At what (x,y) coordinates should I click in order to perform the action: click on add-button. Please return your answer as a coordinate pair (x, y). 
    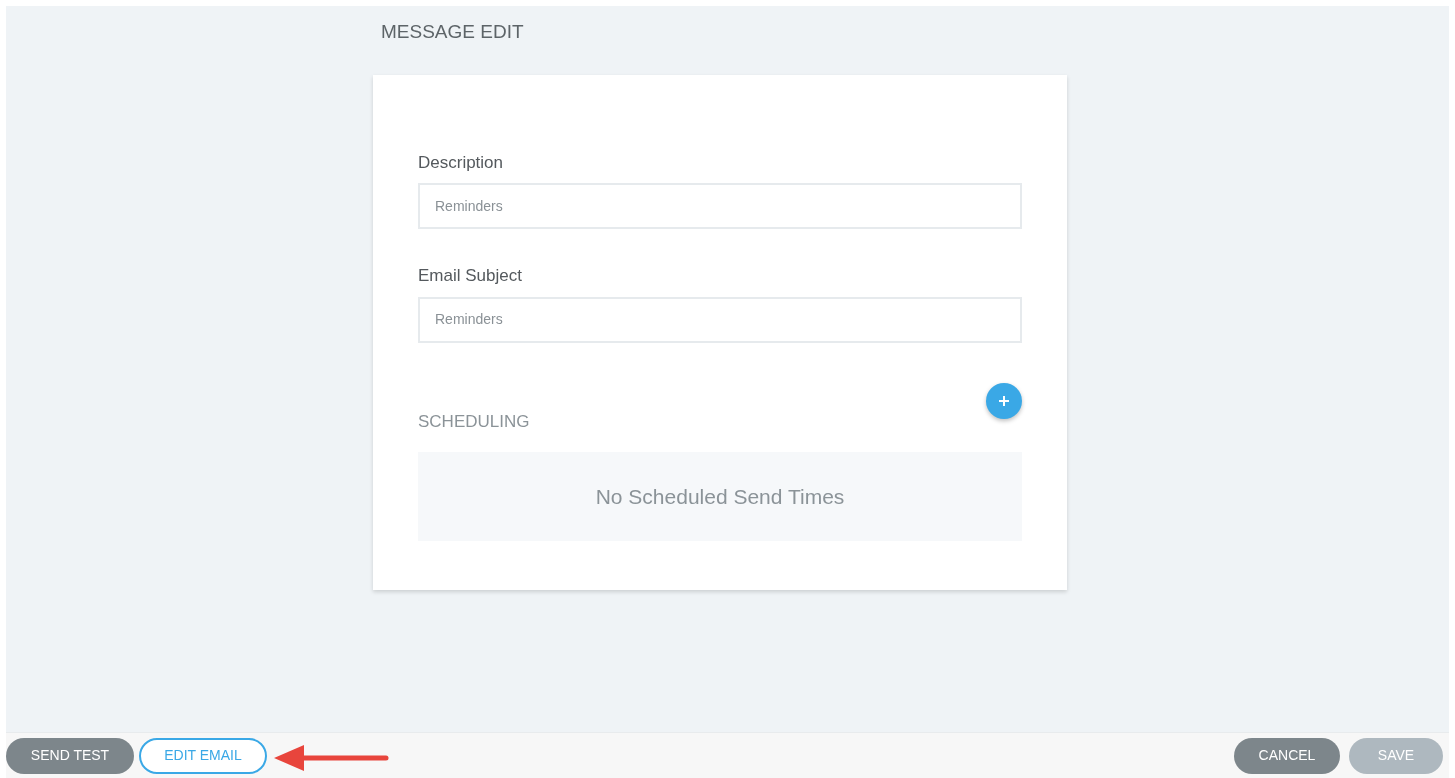
    Looking at the image, I should click on (1004, 400).